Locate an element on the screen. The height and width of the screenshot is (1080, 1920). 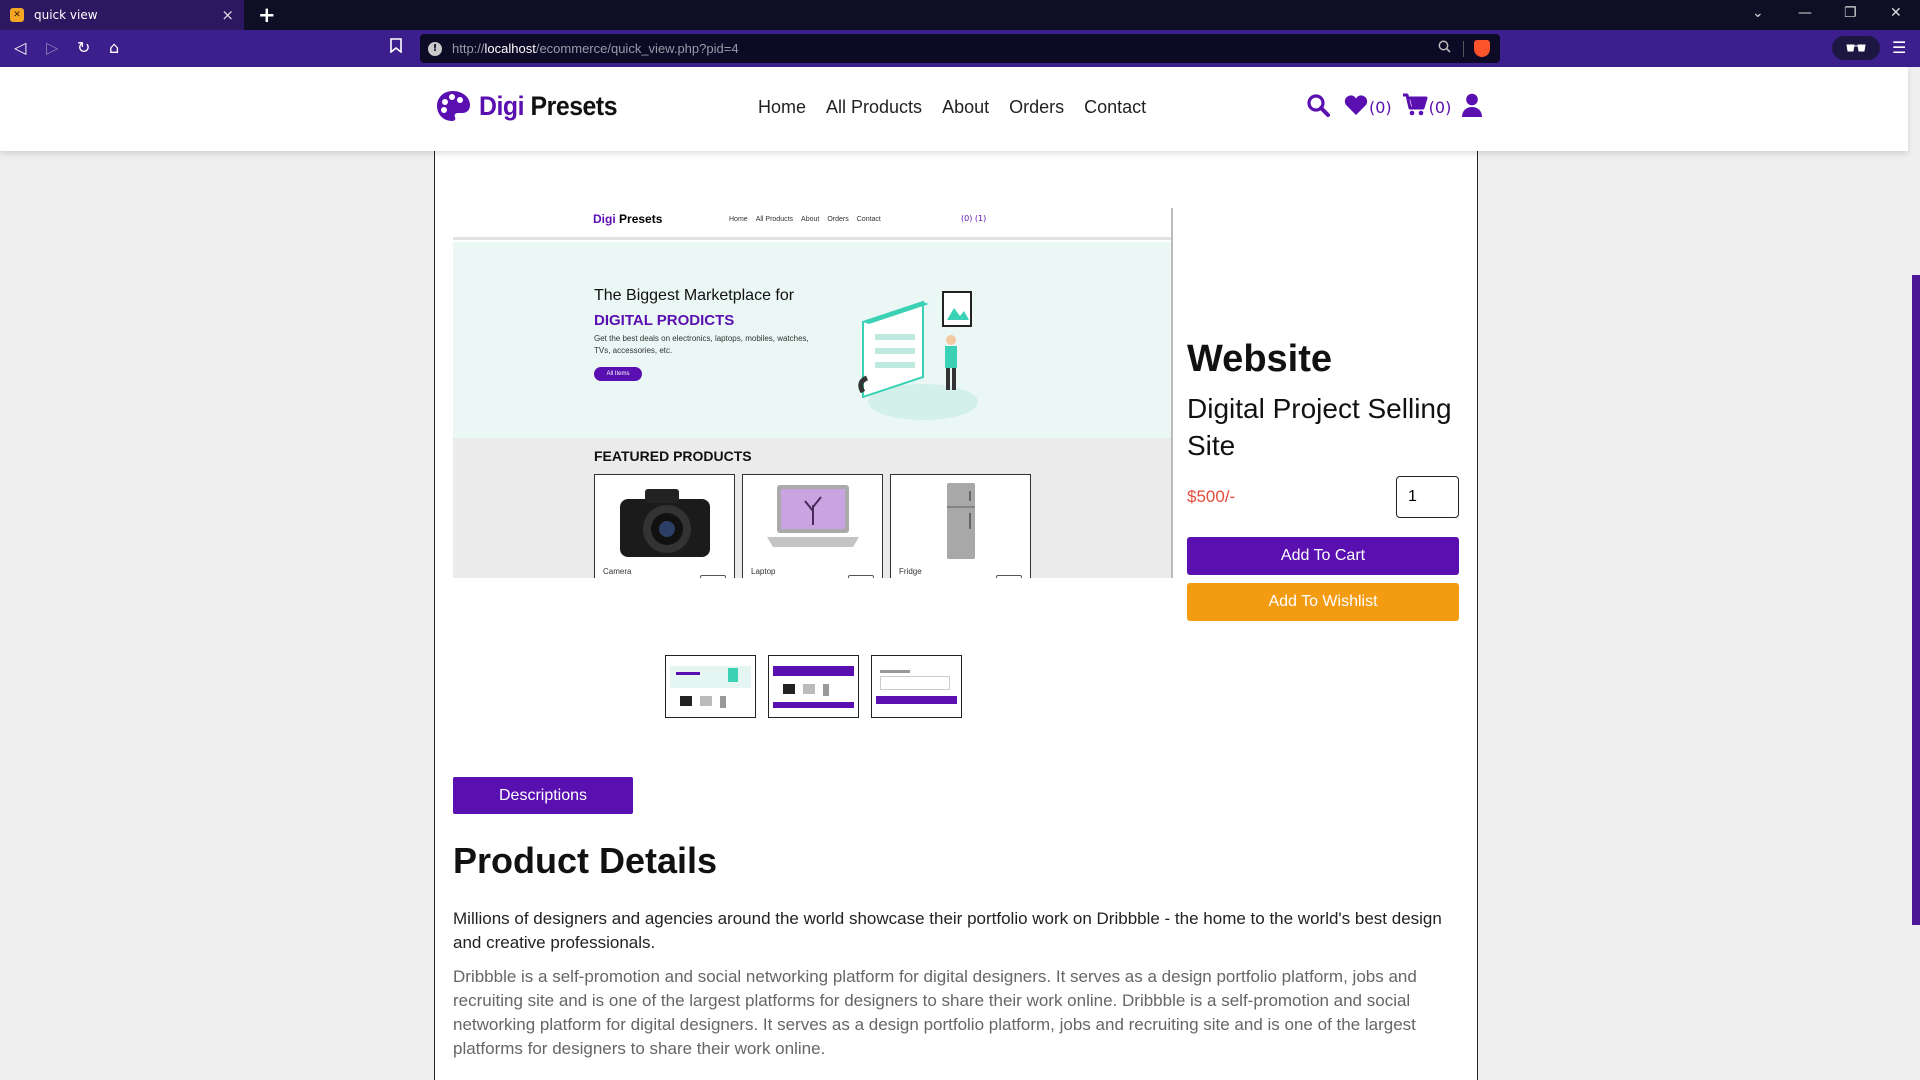
tab-list-chevron-icon: ⌄ is located at coordinates (1758, 13).